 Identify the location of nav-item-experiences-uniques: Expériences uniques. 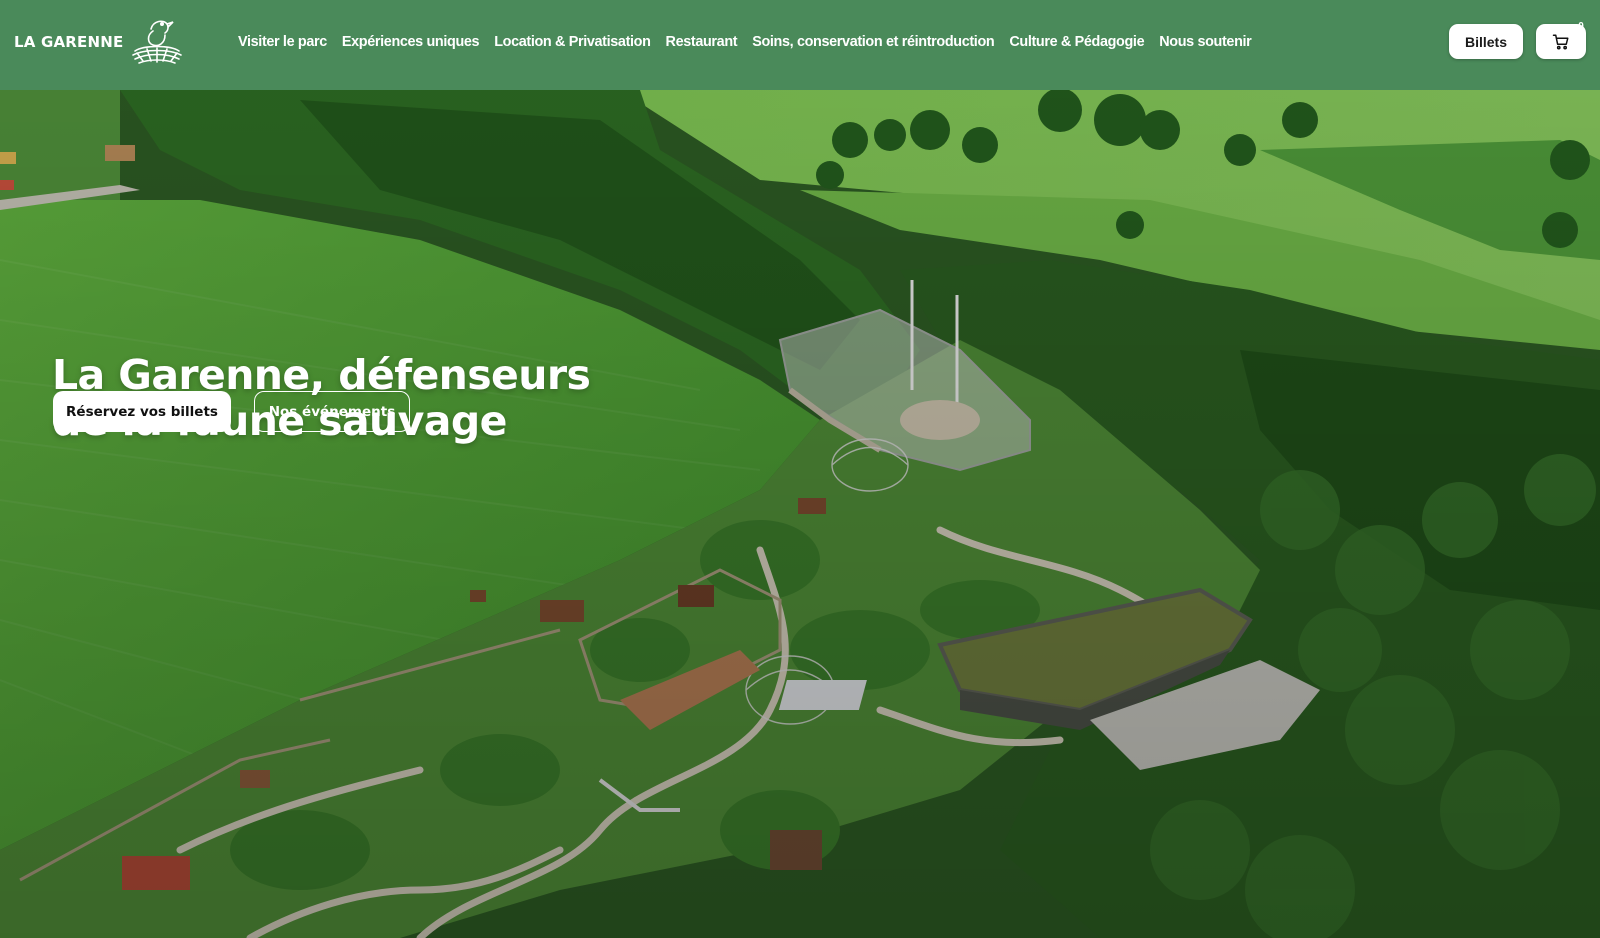
(411, 42).